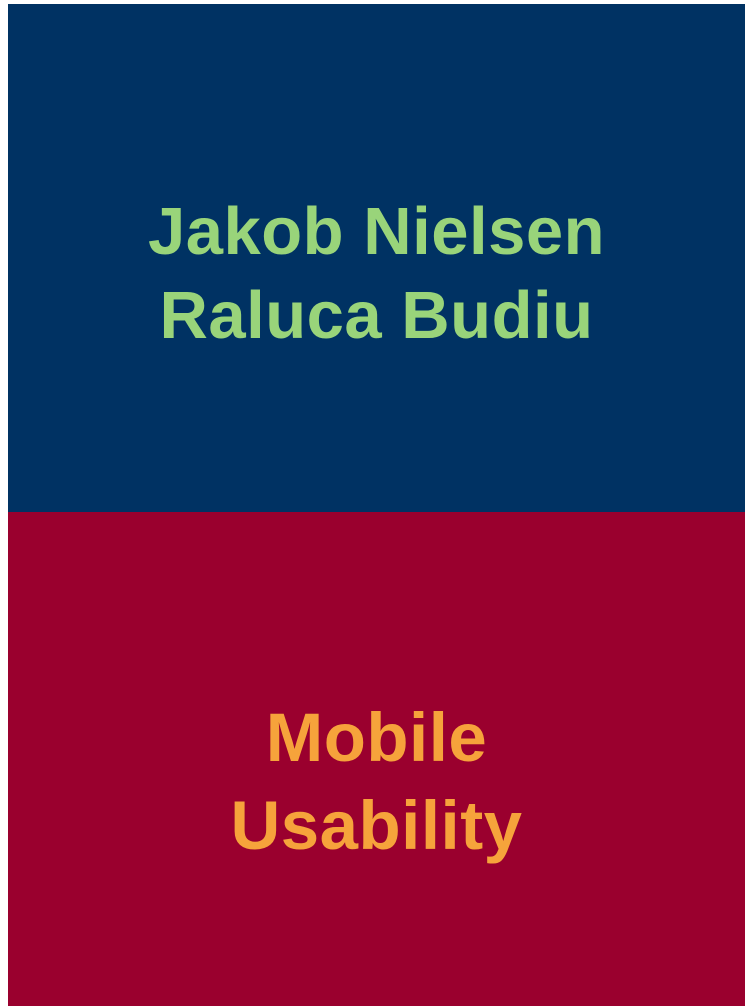 The image size is (745, 1006). I want to click on author-name-1: Jakob Nielsen, so click(376, 231).